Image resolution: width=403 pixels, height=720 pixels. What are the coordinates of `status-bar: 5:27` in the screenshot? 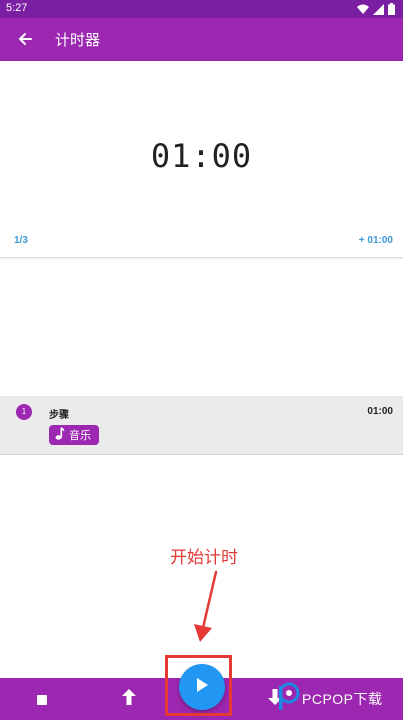 It's located at (201, 9).